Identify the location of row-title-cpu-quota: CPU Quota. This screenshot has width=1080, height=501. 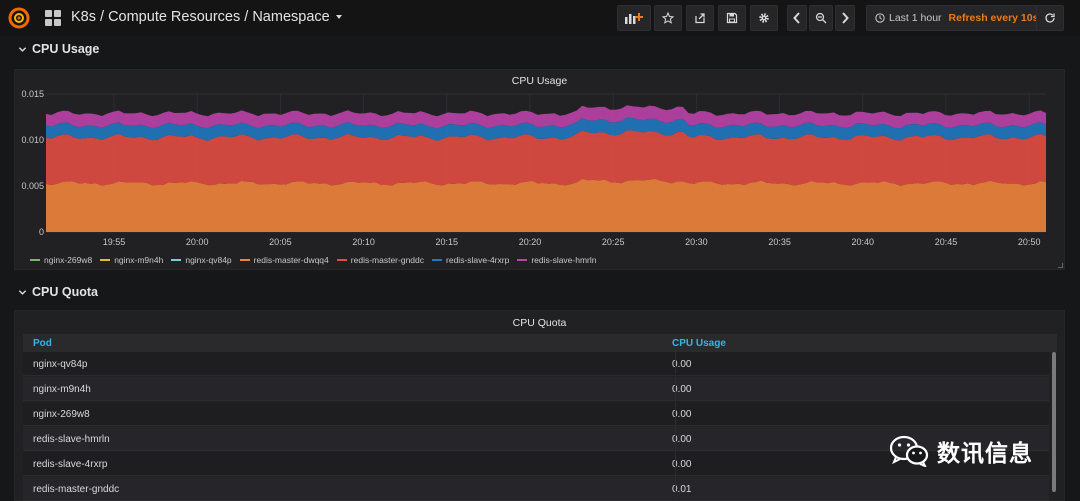
(65, 292).